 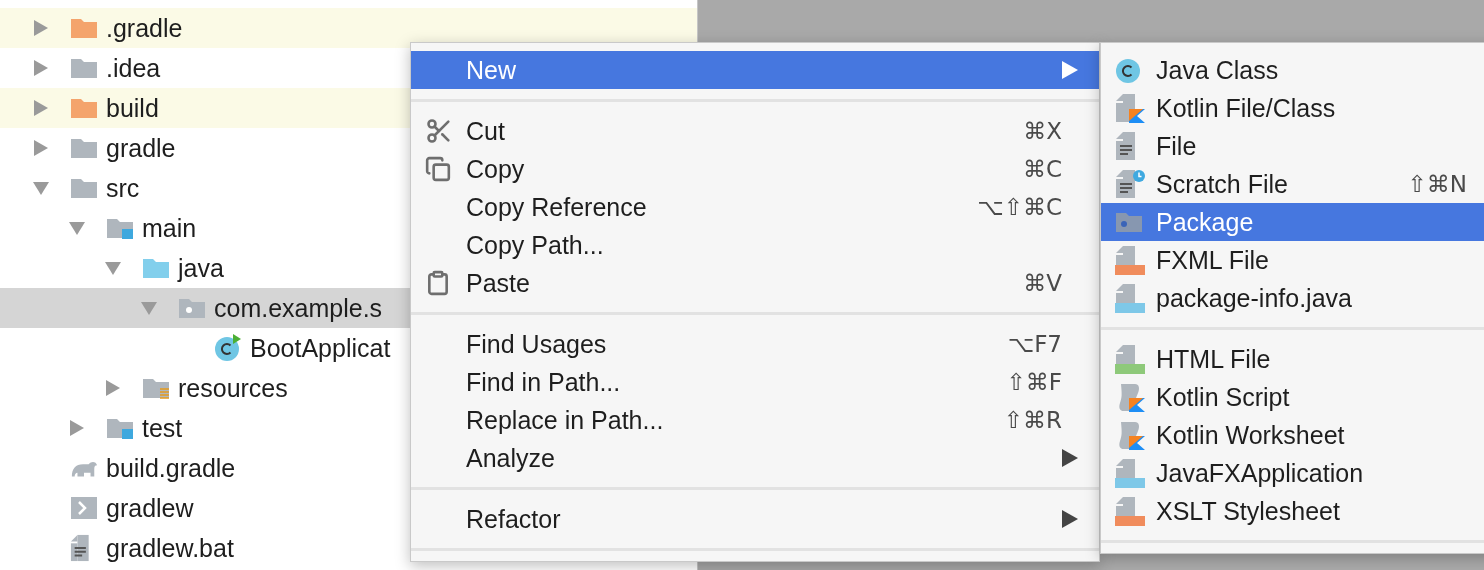 What do you see at coordinates (228, 348) in the screenshot?
I see `class-run-icon` at bounding box center [228, 348].